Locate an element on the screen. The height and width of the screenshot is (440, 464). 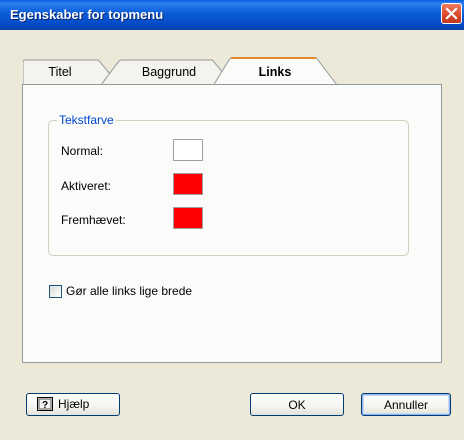
highlighted-color-swatch is located at coordinates (188, 218).